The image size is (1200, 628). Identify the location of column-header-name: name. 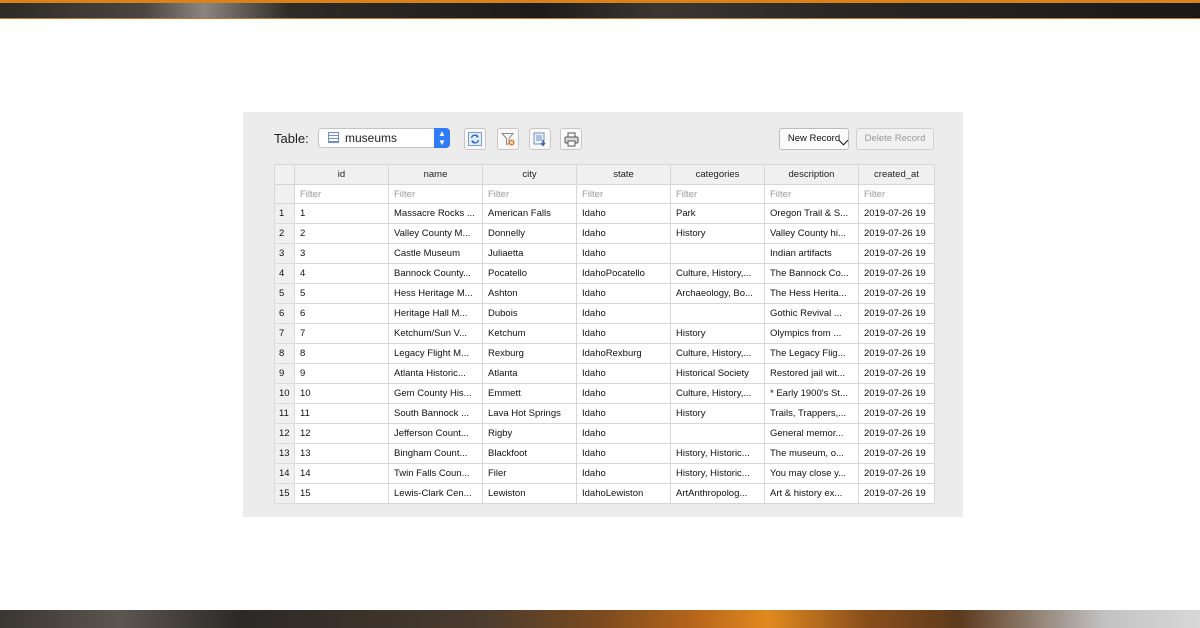
(435, 174).